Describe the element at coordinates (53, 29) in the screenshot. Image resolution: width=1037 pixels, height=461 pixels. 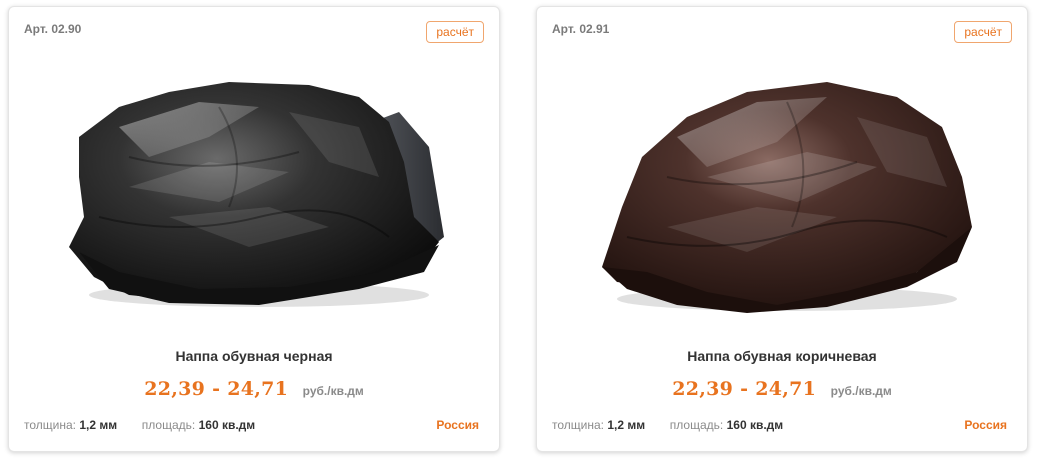
I see `article-number: Арт. 02.90` at that location.